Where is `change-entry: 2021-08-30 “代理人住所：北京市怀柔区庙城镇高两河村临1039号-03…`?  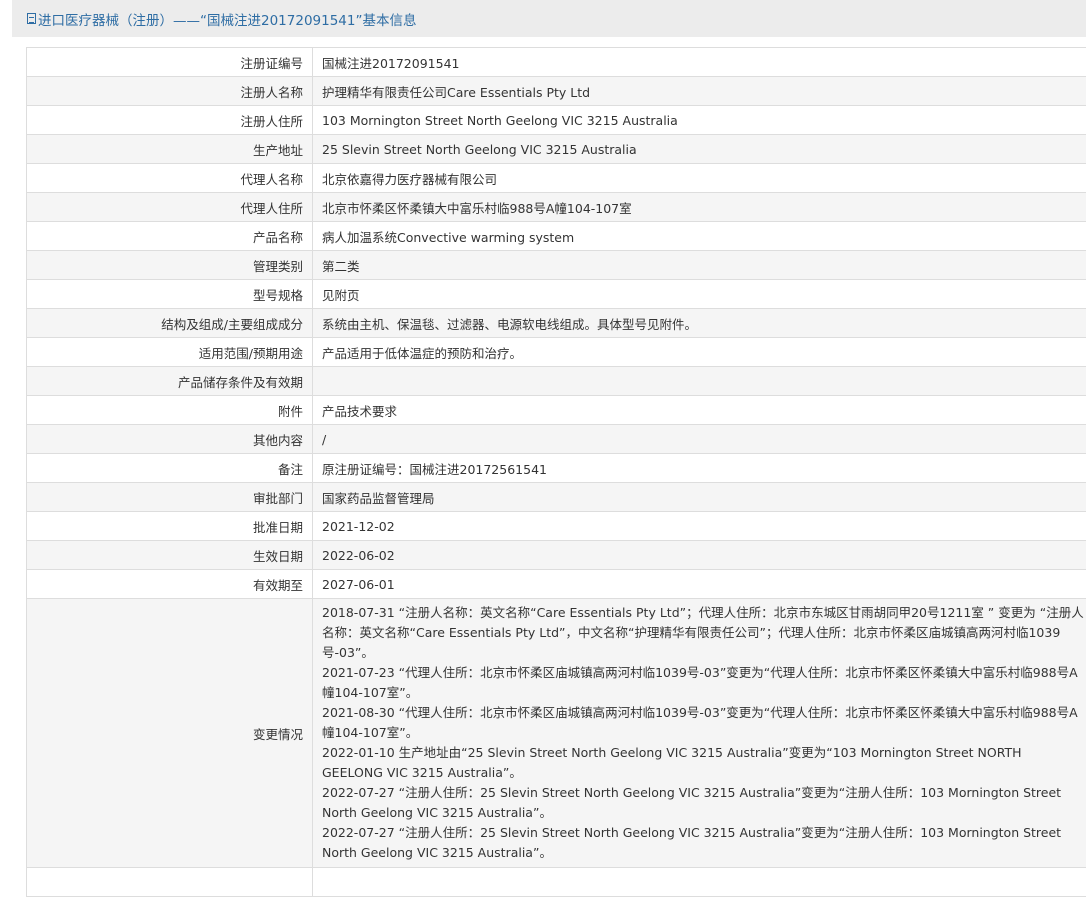
change-entry: 2021-08-30 “代理人住所：北京市怀柔区庙城镇高两河村临1039号-03… is located at coordinates (703, 723).